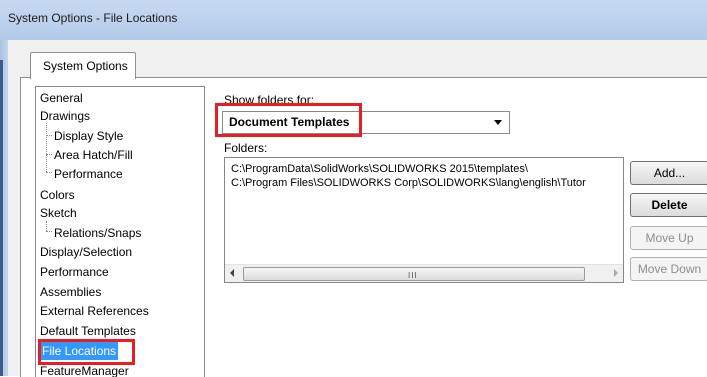  What do you see at coordinates (246, 148) in the screenshot?
I see `folders-label: Folders:` at bounding box center [246, 148].